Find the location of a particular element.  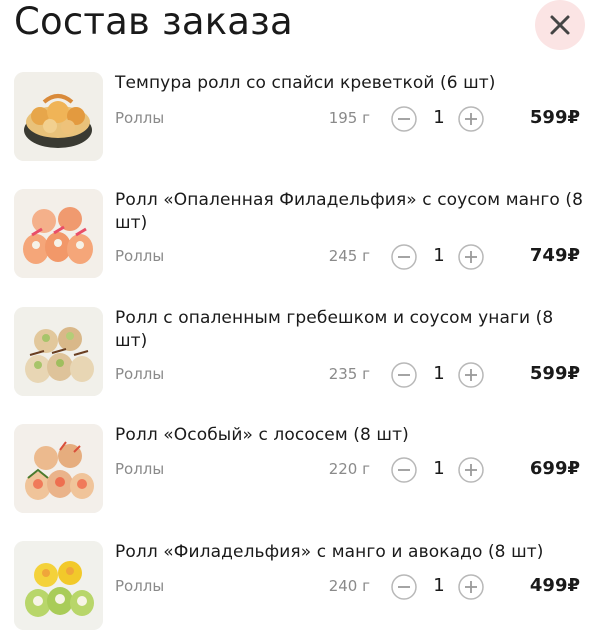

close-button is located at coordinates (560, 25).